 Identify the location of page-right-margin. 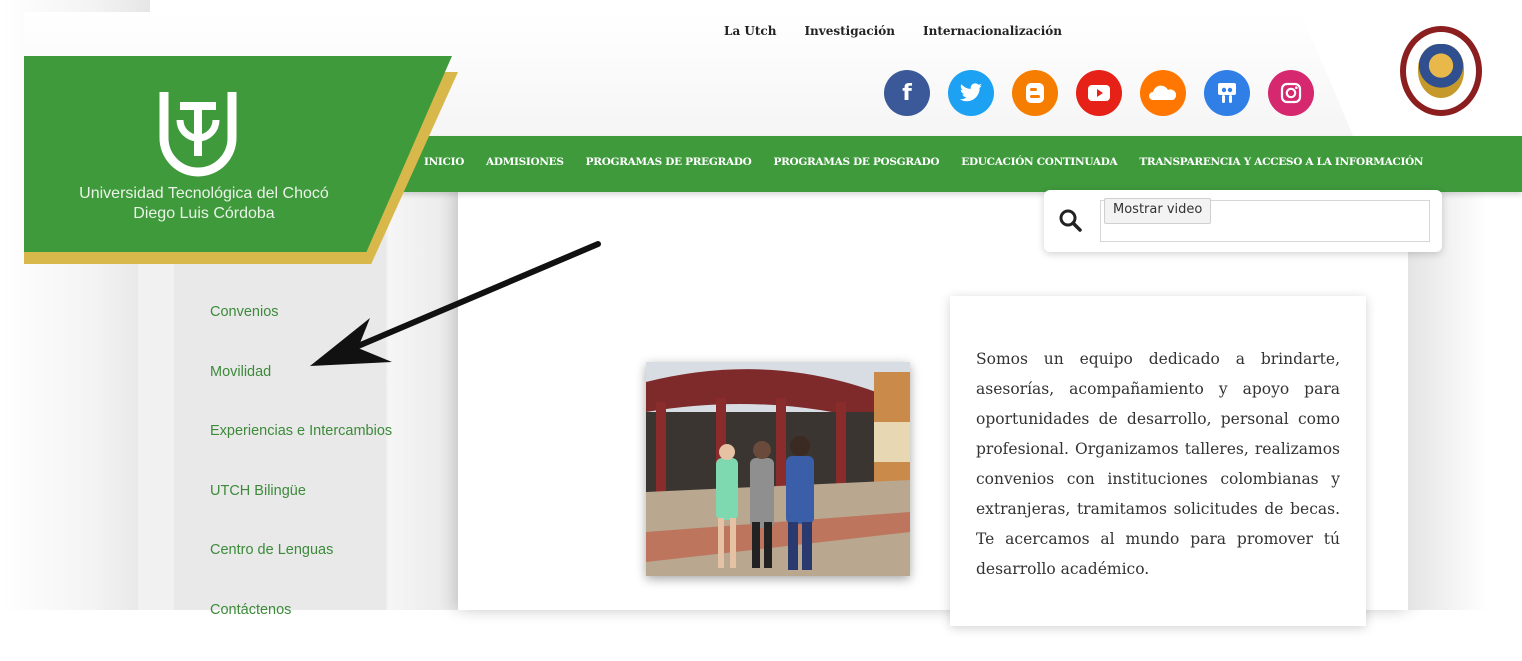
(1465, 400).